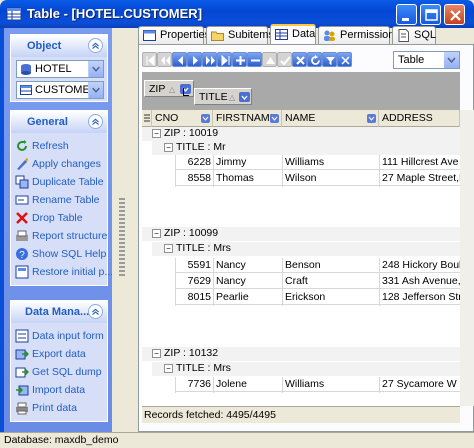 This screenshot has width=474, height=448. I want to click on maximize-button, so click(430, 14).